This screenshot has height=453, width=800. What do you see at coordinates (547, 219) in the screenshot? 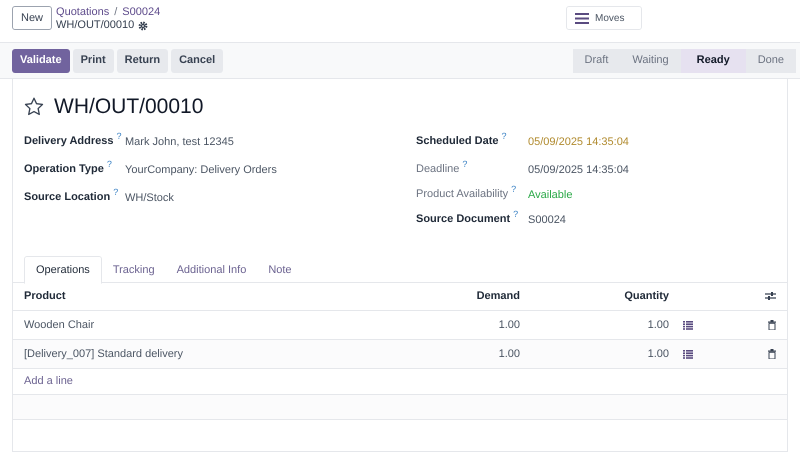
I see `field-value: S00024` at bounding box center [547, 219].